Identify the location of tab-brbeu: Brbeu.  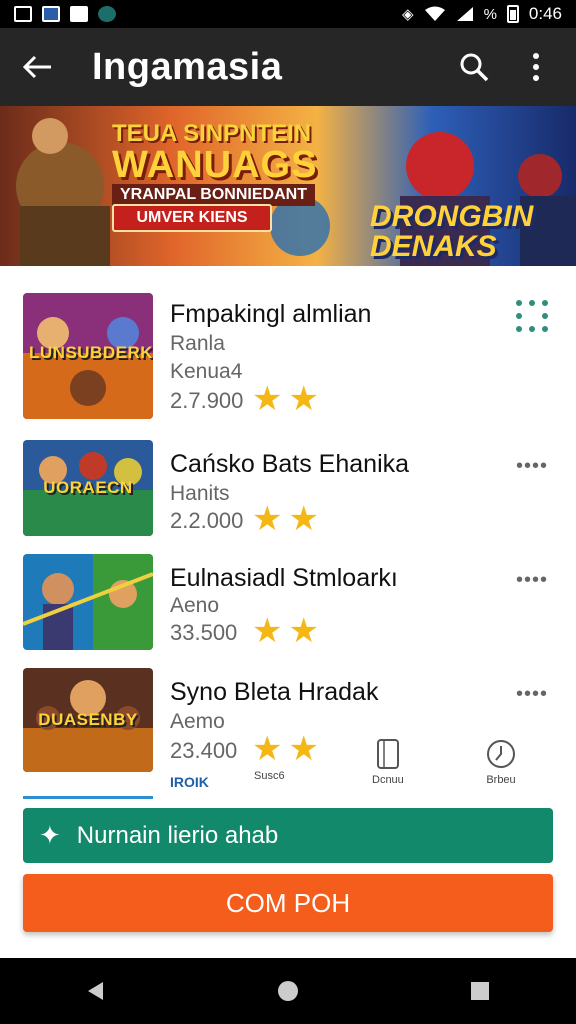
(501, 762).